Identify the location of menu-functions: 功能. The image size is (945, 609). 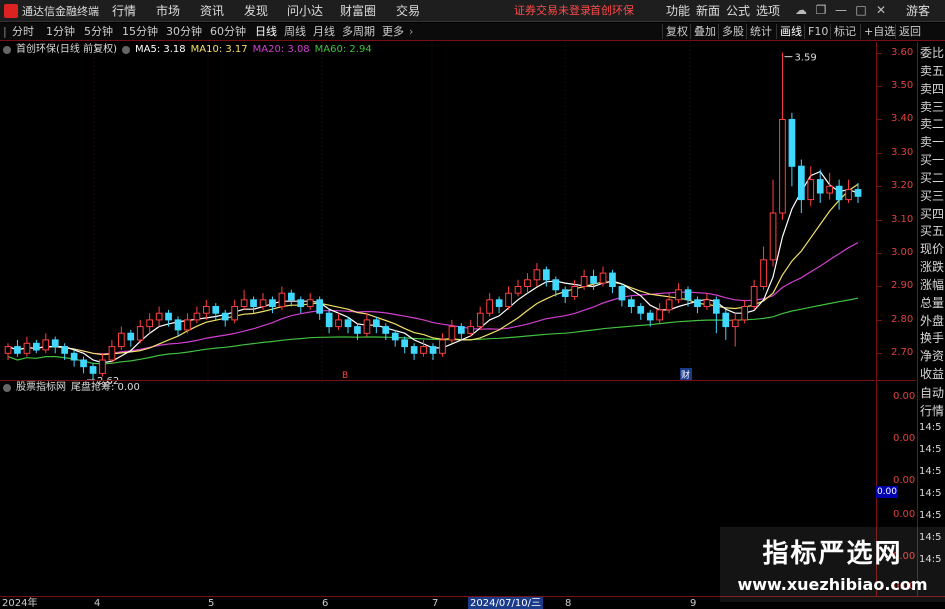
(678, 11).